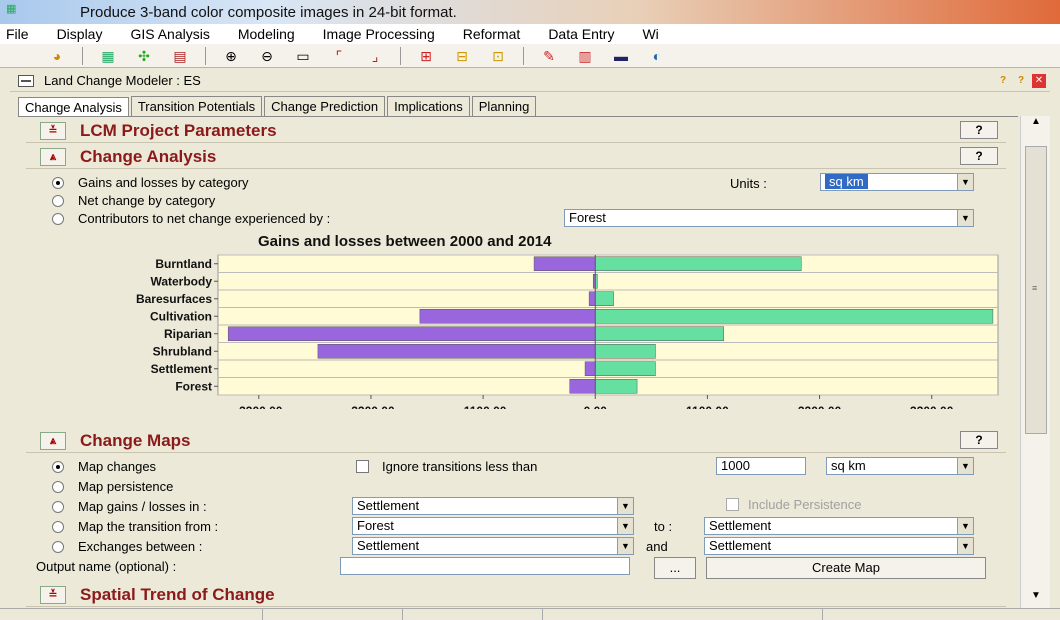 The height and width of the screenshot is (620, 1060). Describe the element at coordinates (581, 34) in the screenshot. I see `menu-data-entry: Data Entry` at that location.